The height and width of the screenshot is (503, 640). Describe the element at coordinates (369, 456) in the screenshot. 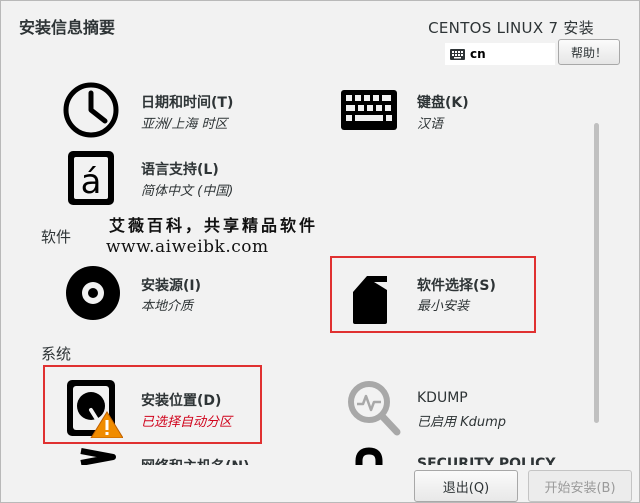

I see `lock-icon` at that location.